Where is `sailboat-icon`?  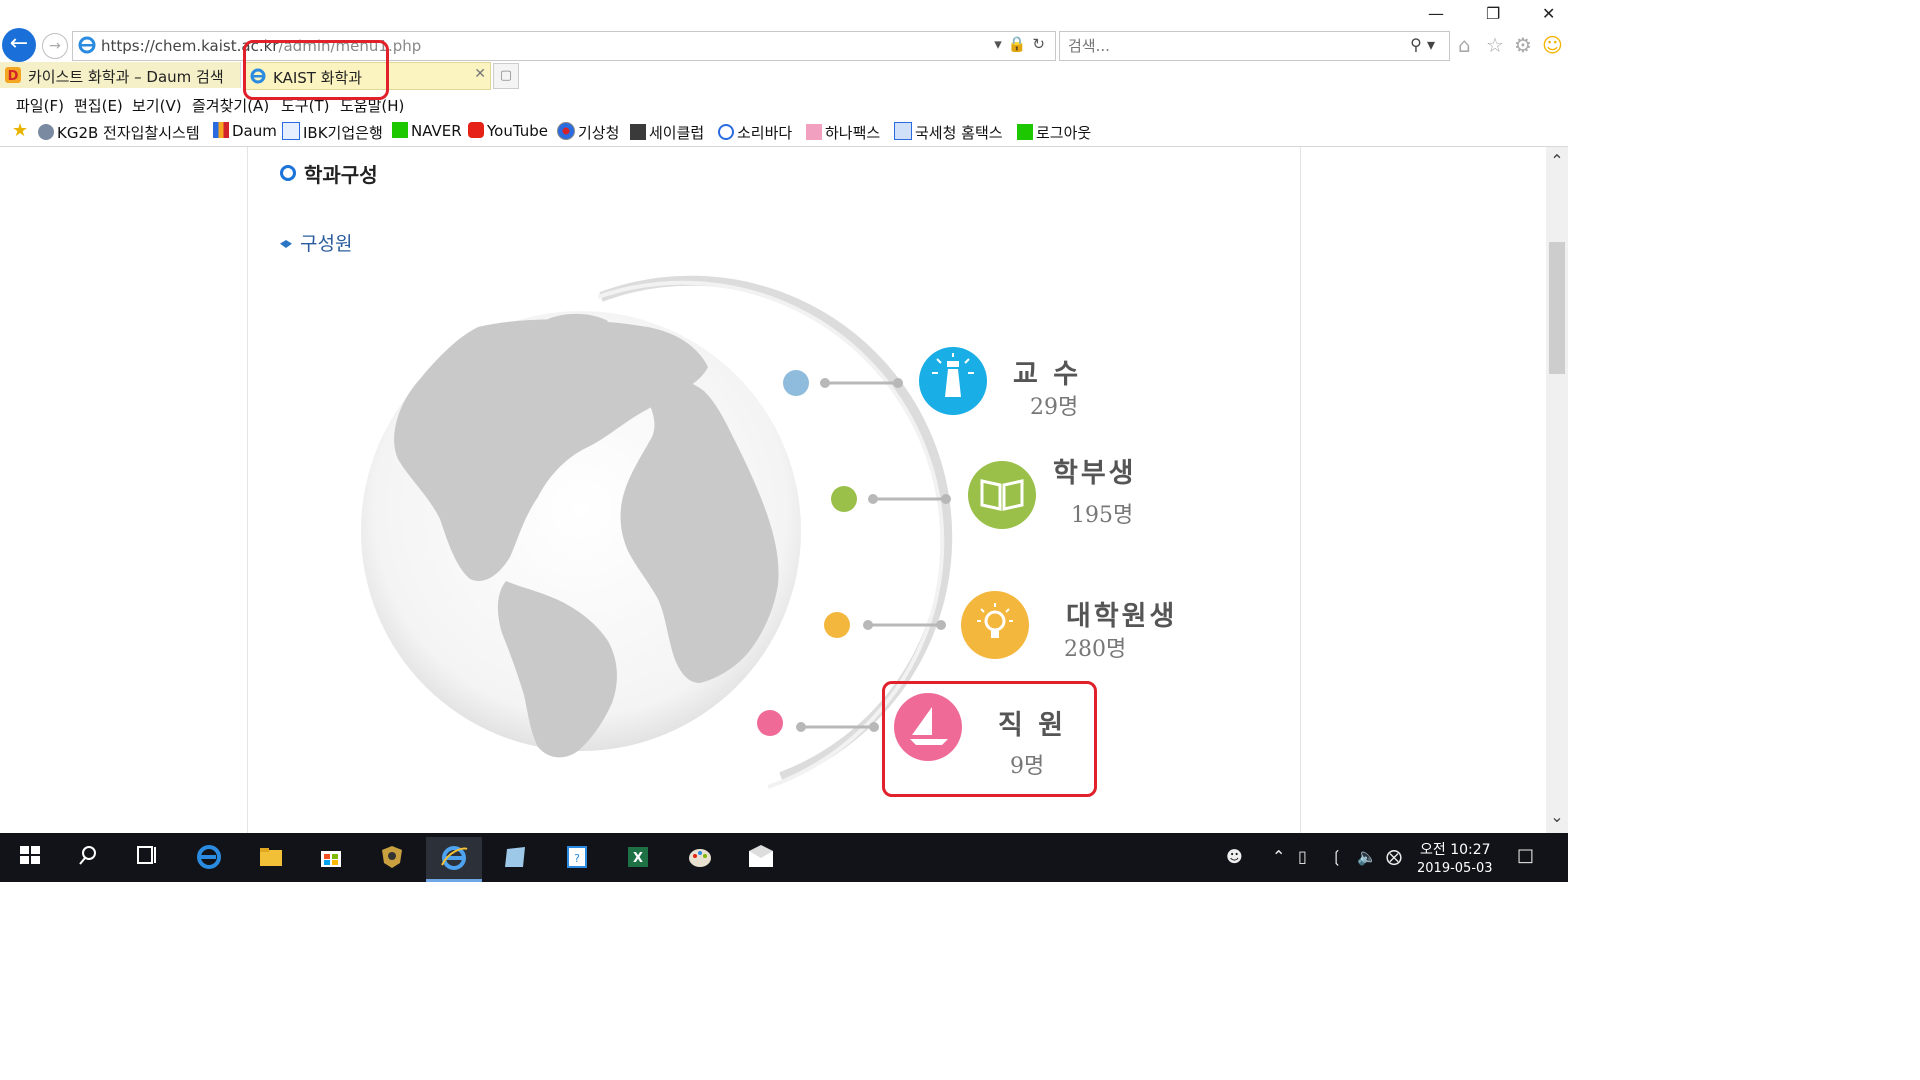
sailboat-icon is located at coordinates (928, 727).